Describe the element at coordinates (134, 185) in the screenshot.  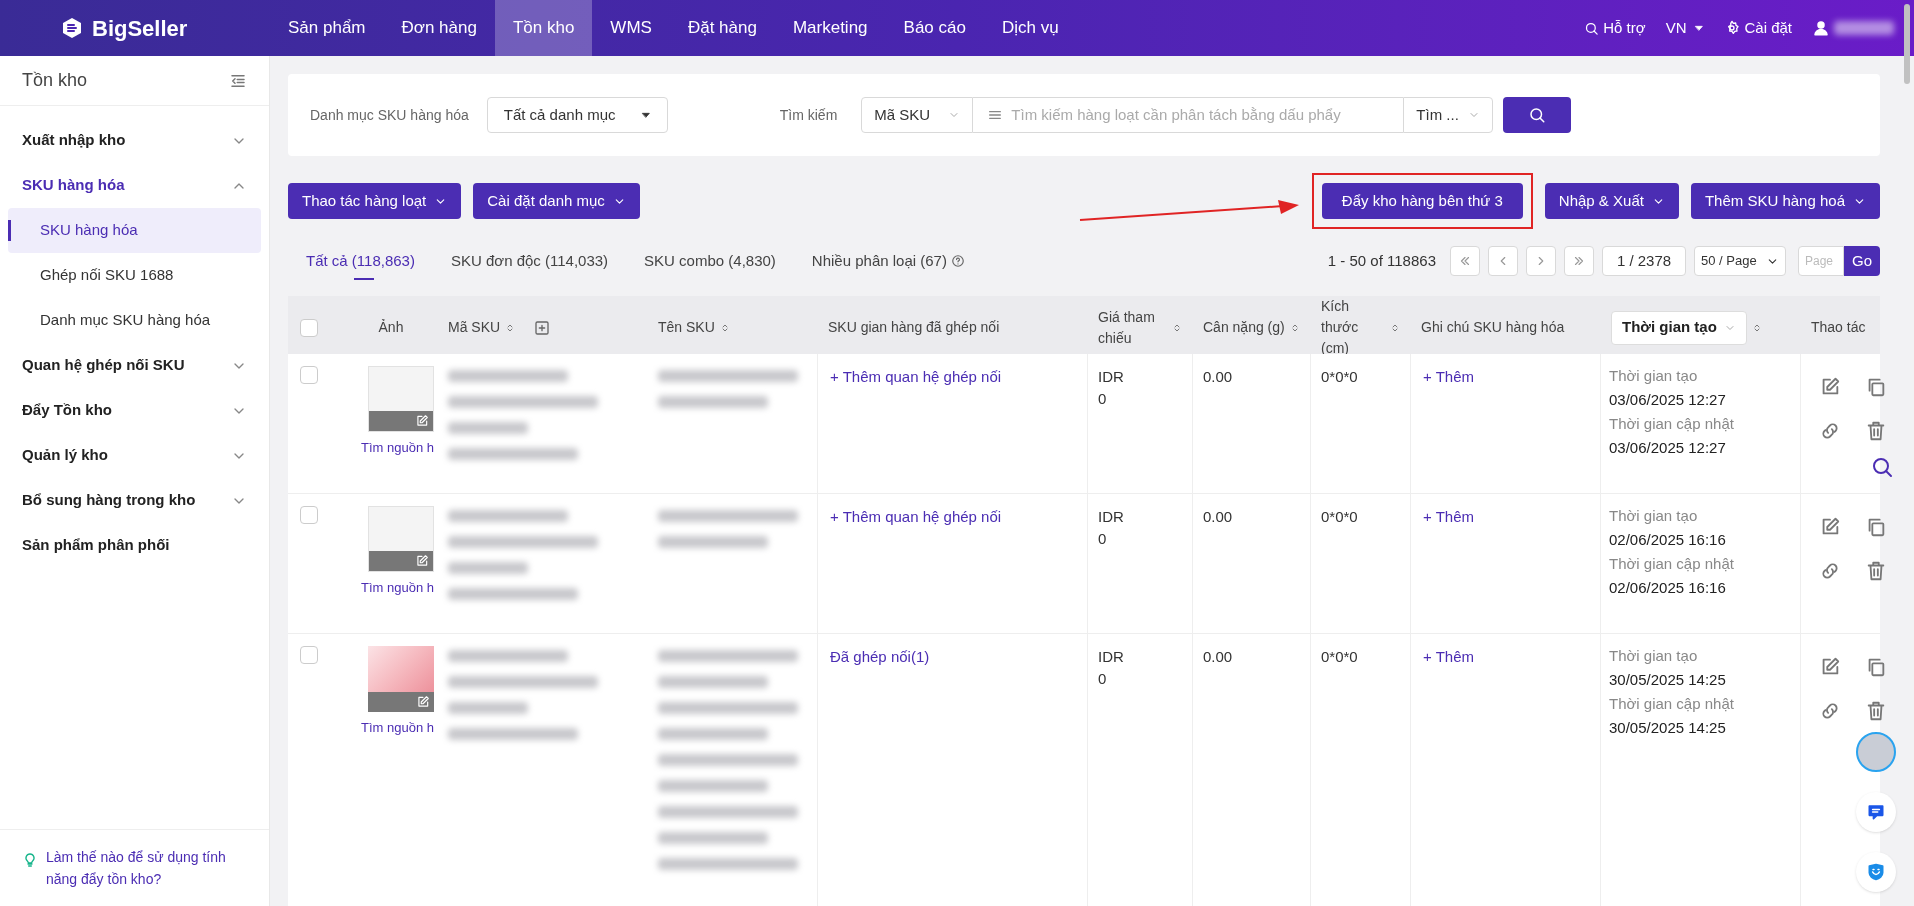
I see `sidebar-group: SKU hàng hóa` at that location.